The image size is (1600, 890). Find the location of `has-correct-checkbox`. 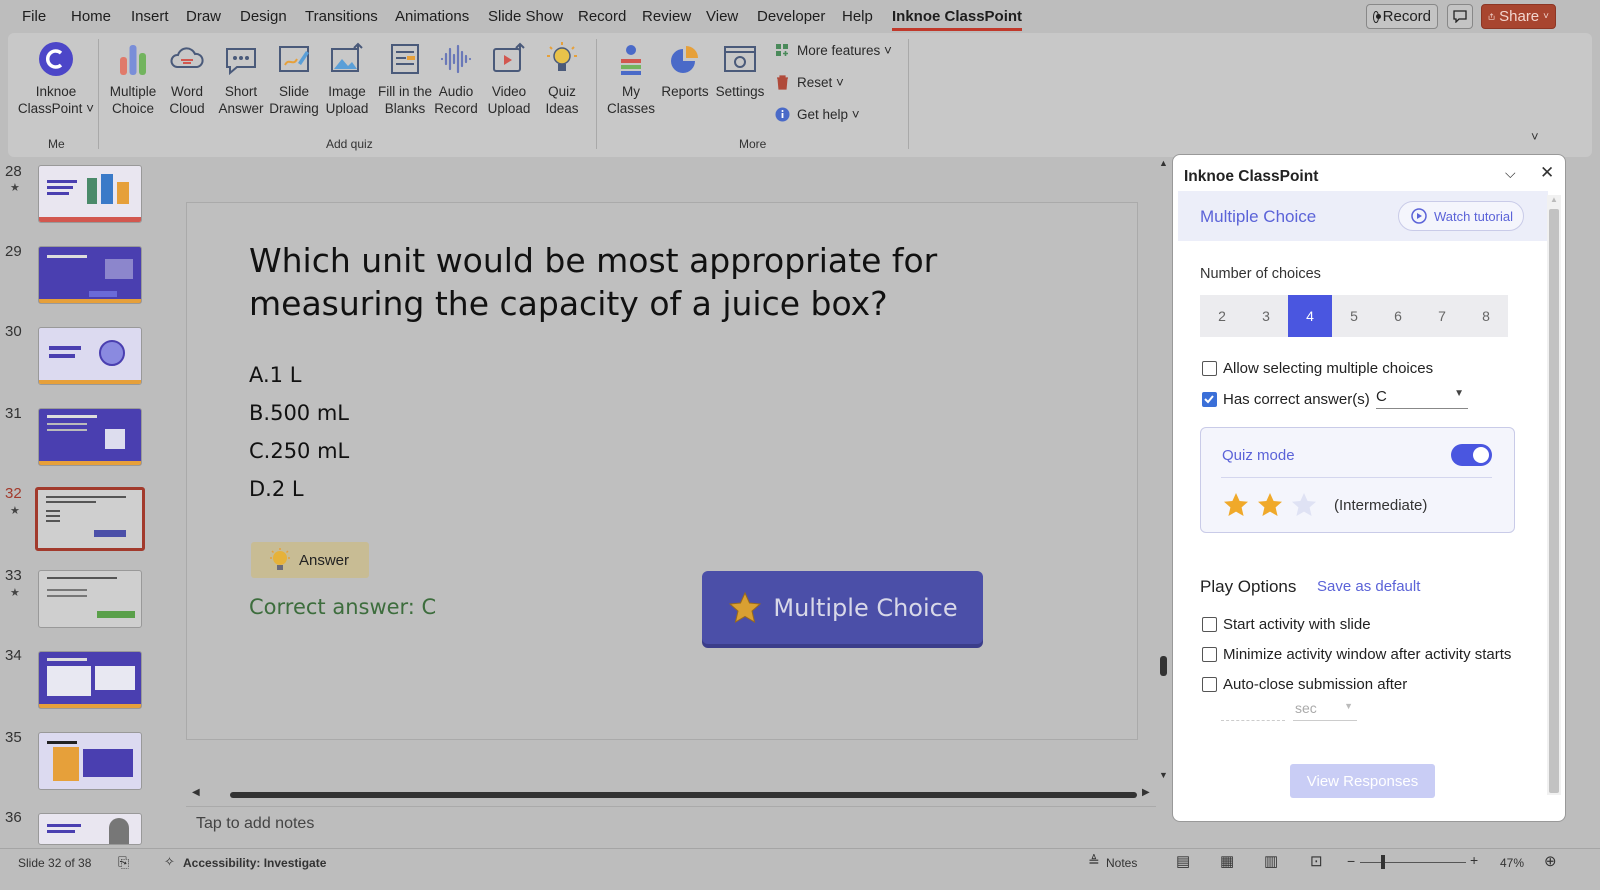

has-correct-checkbox is located at coordinates (1209, 399).